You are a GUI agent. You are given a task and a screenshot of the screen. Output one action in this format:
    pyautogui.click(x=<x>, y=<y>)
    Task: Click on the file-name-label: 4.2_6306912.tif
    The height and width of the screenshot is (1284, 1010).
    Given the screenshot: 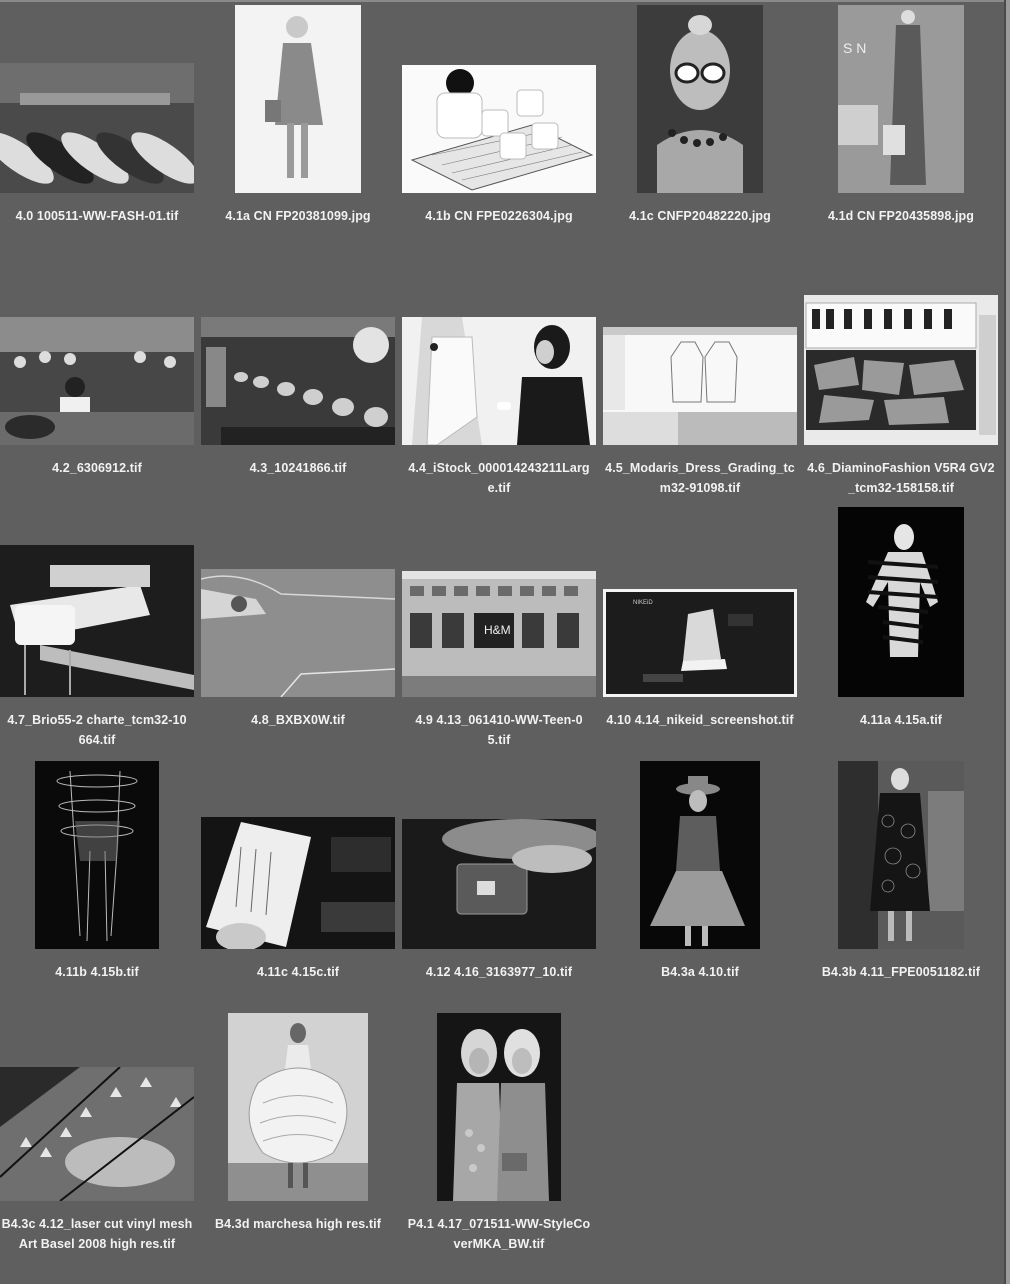 What is the action you would take?
    pyautogui.click(x=98, y=468)
    